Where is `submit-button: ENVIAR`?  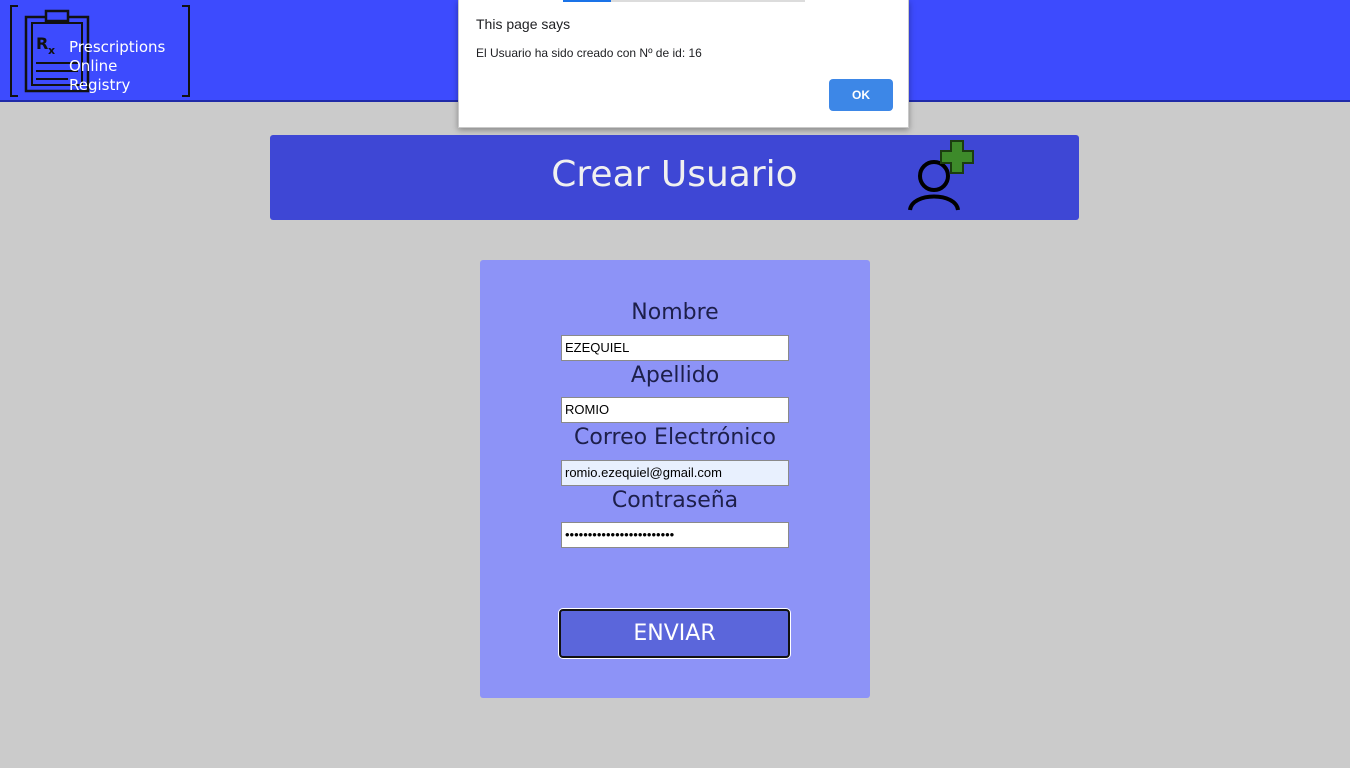
submit-button: ENVIAR is located at coordinates (674, 633).